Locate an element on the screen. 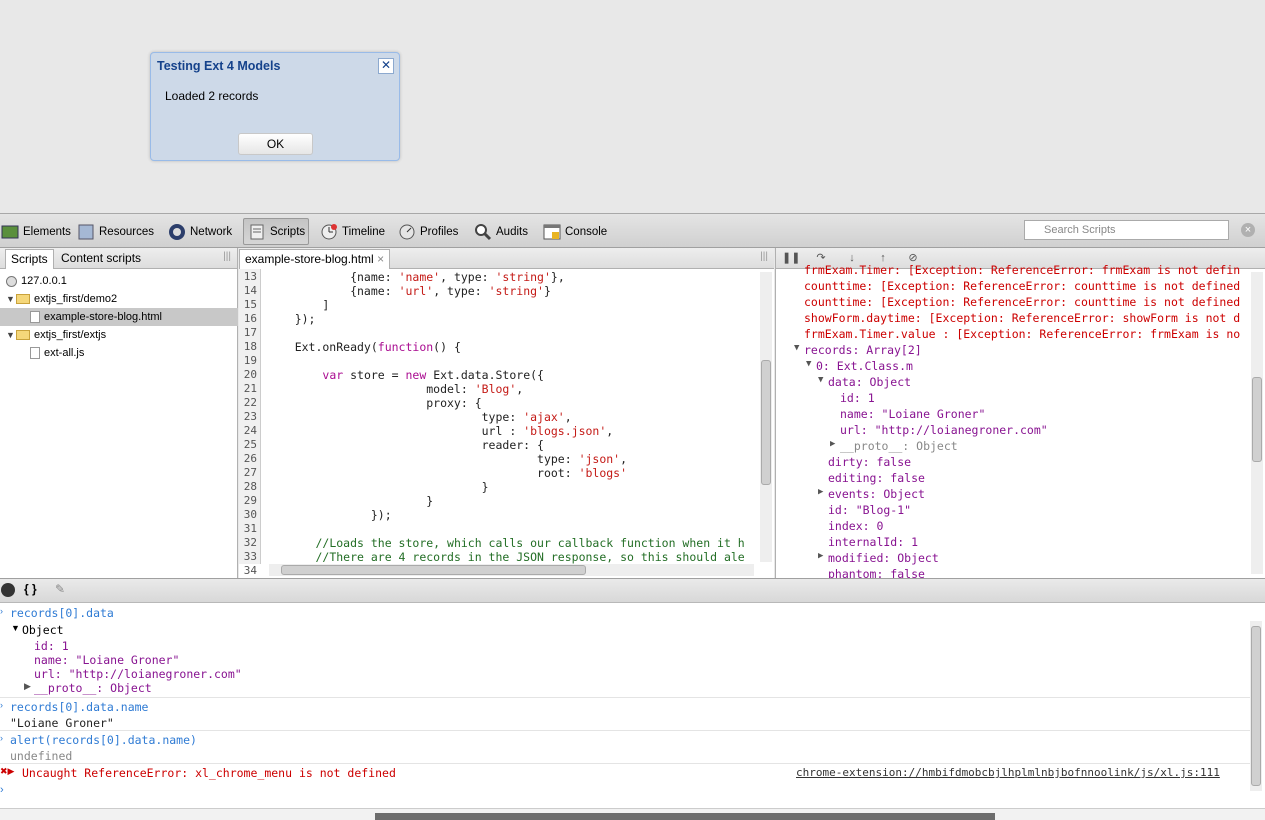 The width and height of the screenshot is (1265, 820). line-number: 24 is located at coordinates (250, 430).